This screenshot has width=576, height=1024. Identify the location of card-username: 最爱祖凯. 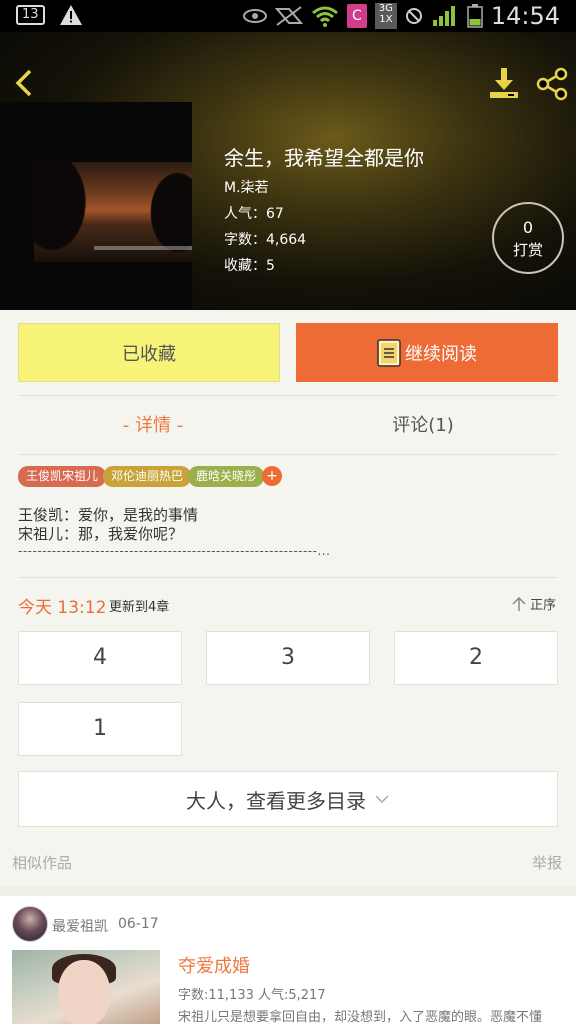
(80, 926).